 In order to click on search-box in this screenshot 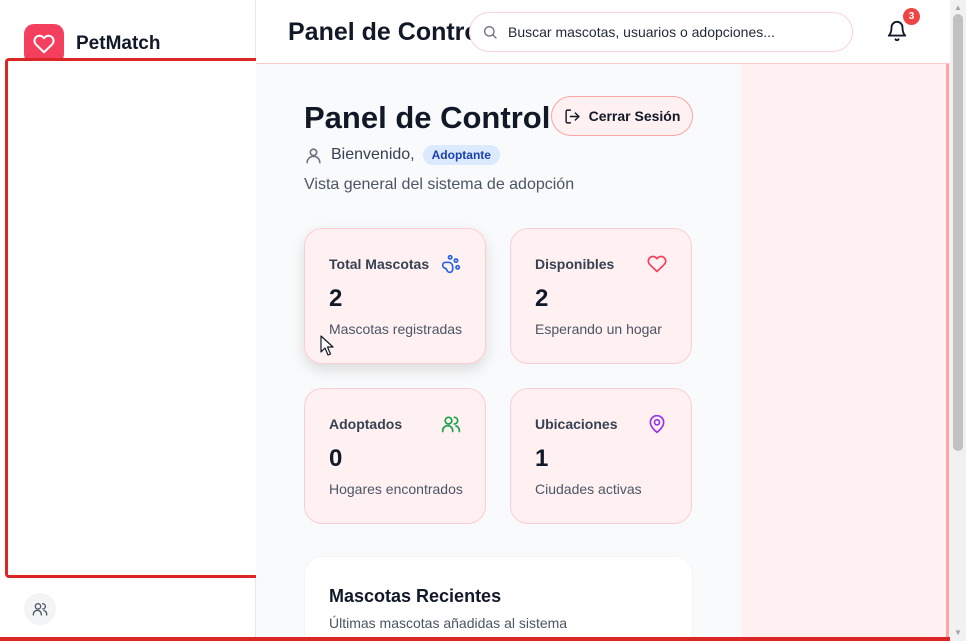, I will do `click(661, 32)`.